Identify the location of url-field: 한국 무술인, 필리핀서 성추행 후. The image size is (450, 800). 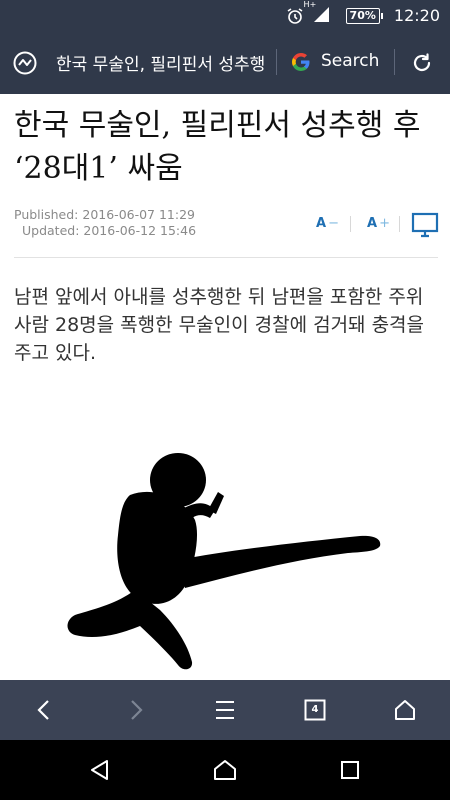
(163, 62).